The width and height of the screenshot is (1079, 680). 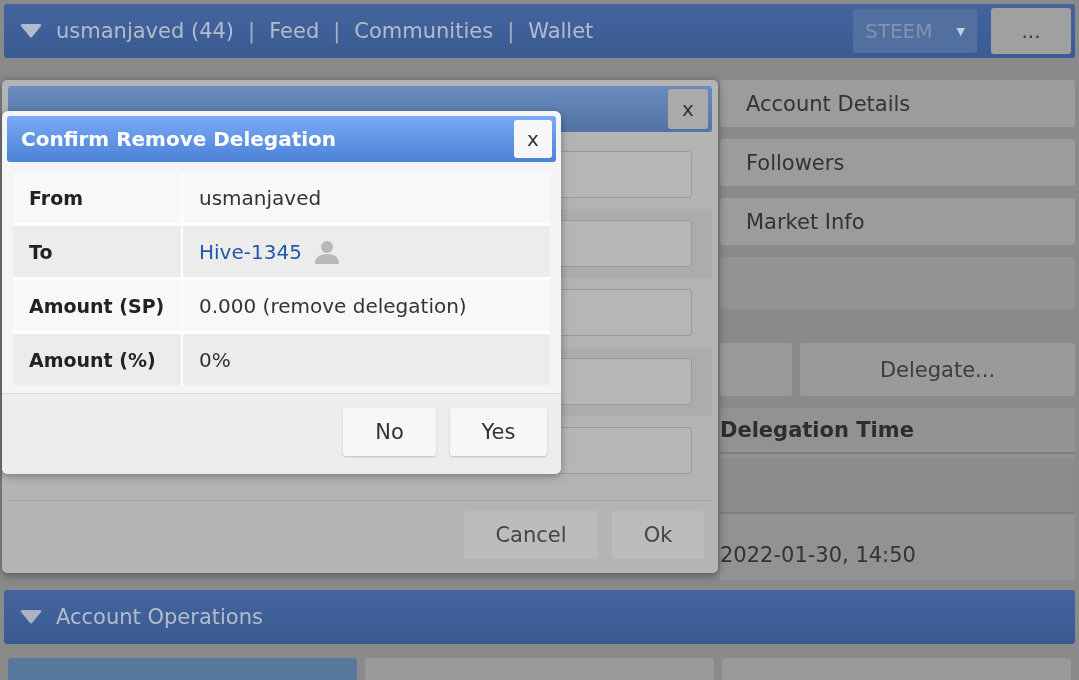 What do you see at coordinates (97, 197) in the screenshot?
I see `row-label: From` at bounding box center [97, 197].